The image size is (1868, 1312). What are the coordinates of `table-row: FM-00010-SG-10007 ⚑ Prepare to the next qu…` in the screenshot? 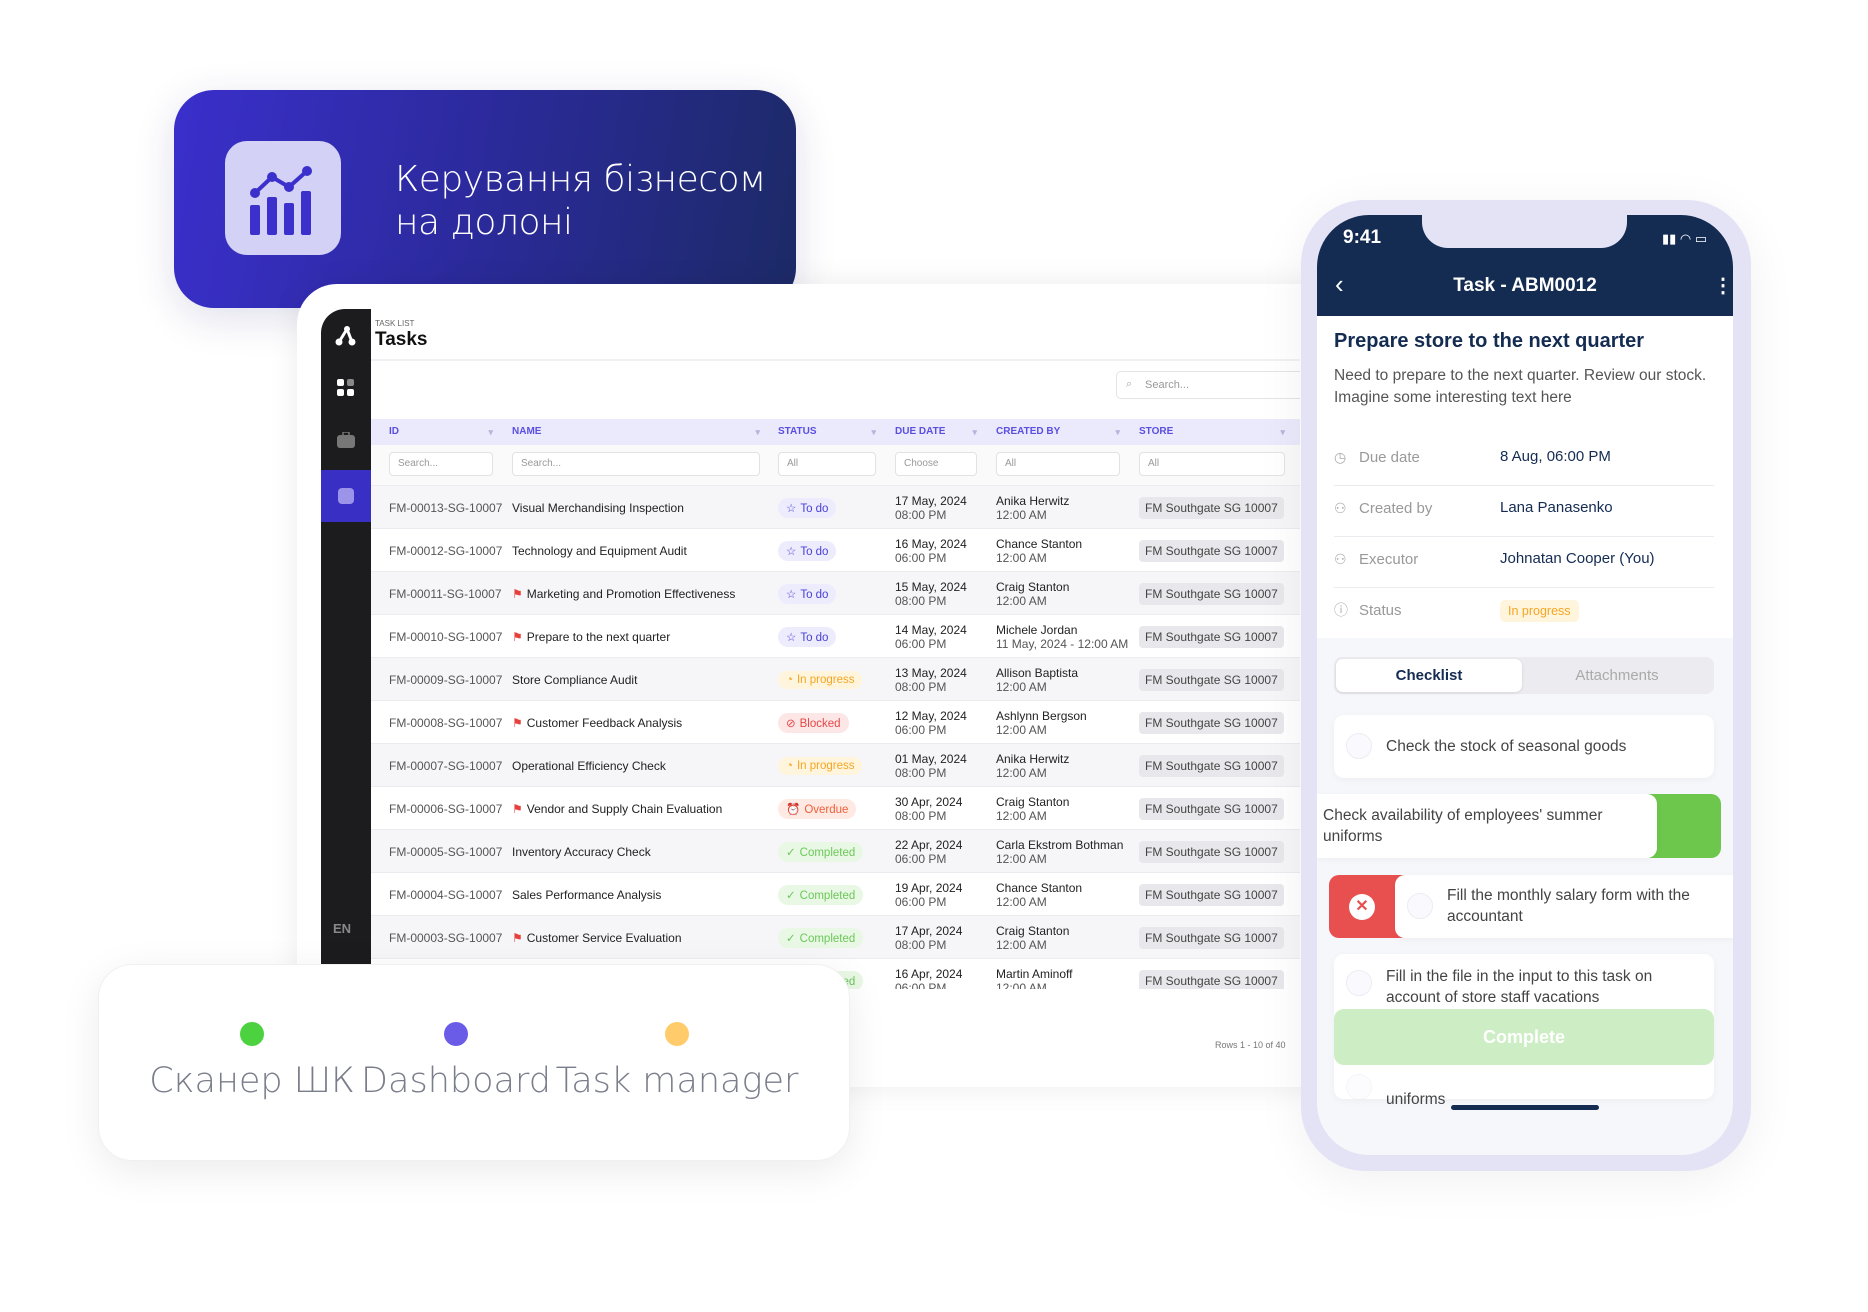 It's located at (835, 635).